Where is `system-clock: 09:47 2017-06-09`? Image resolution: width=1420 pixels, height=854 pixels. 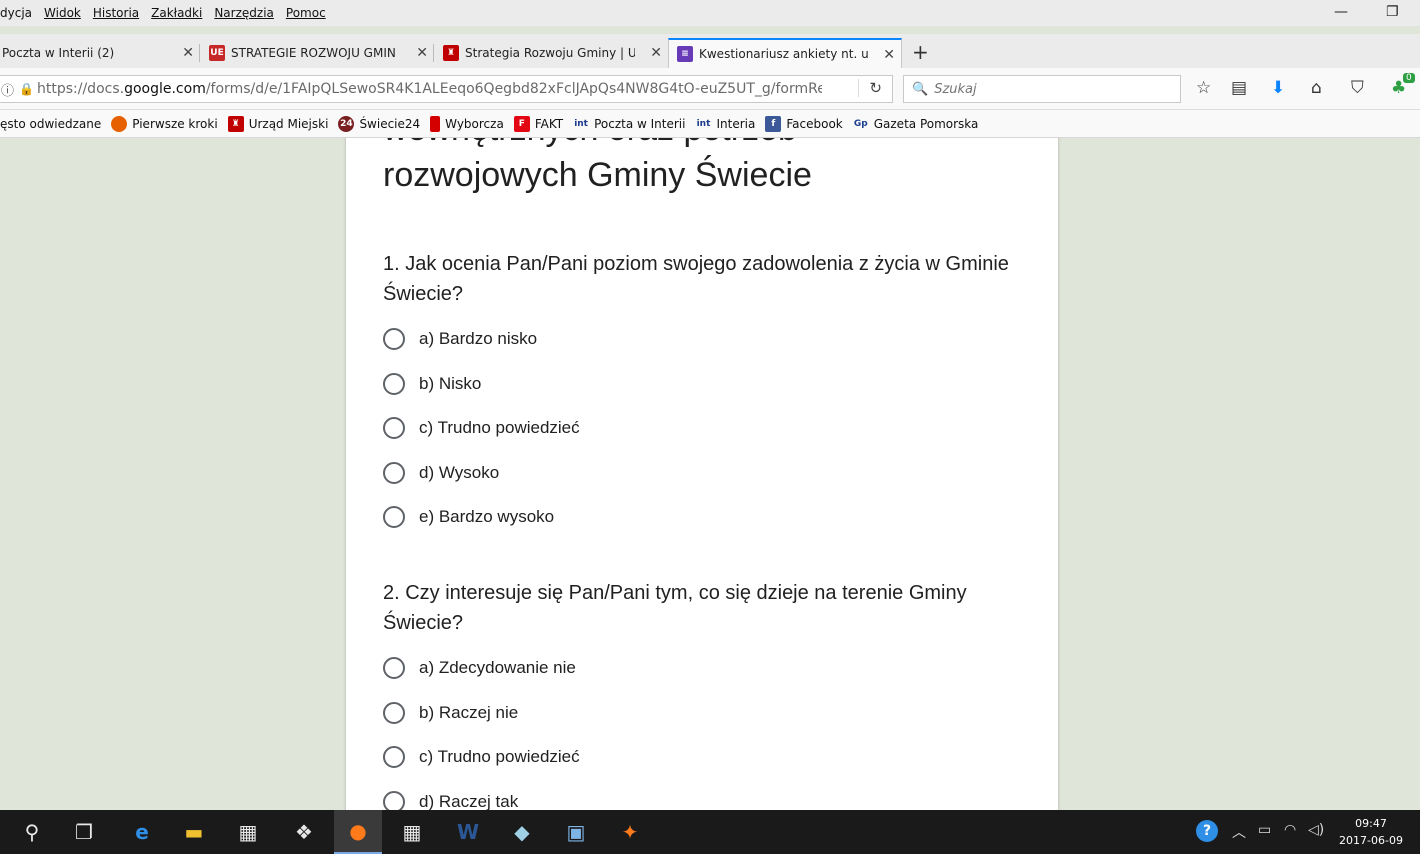
system-clock: 09:47 2017-06-09 is located at coordinates (1371, 832).